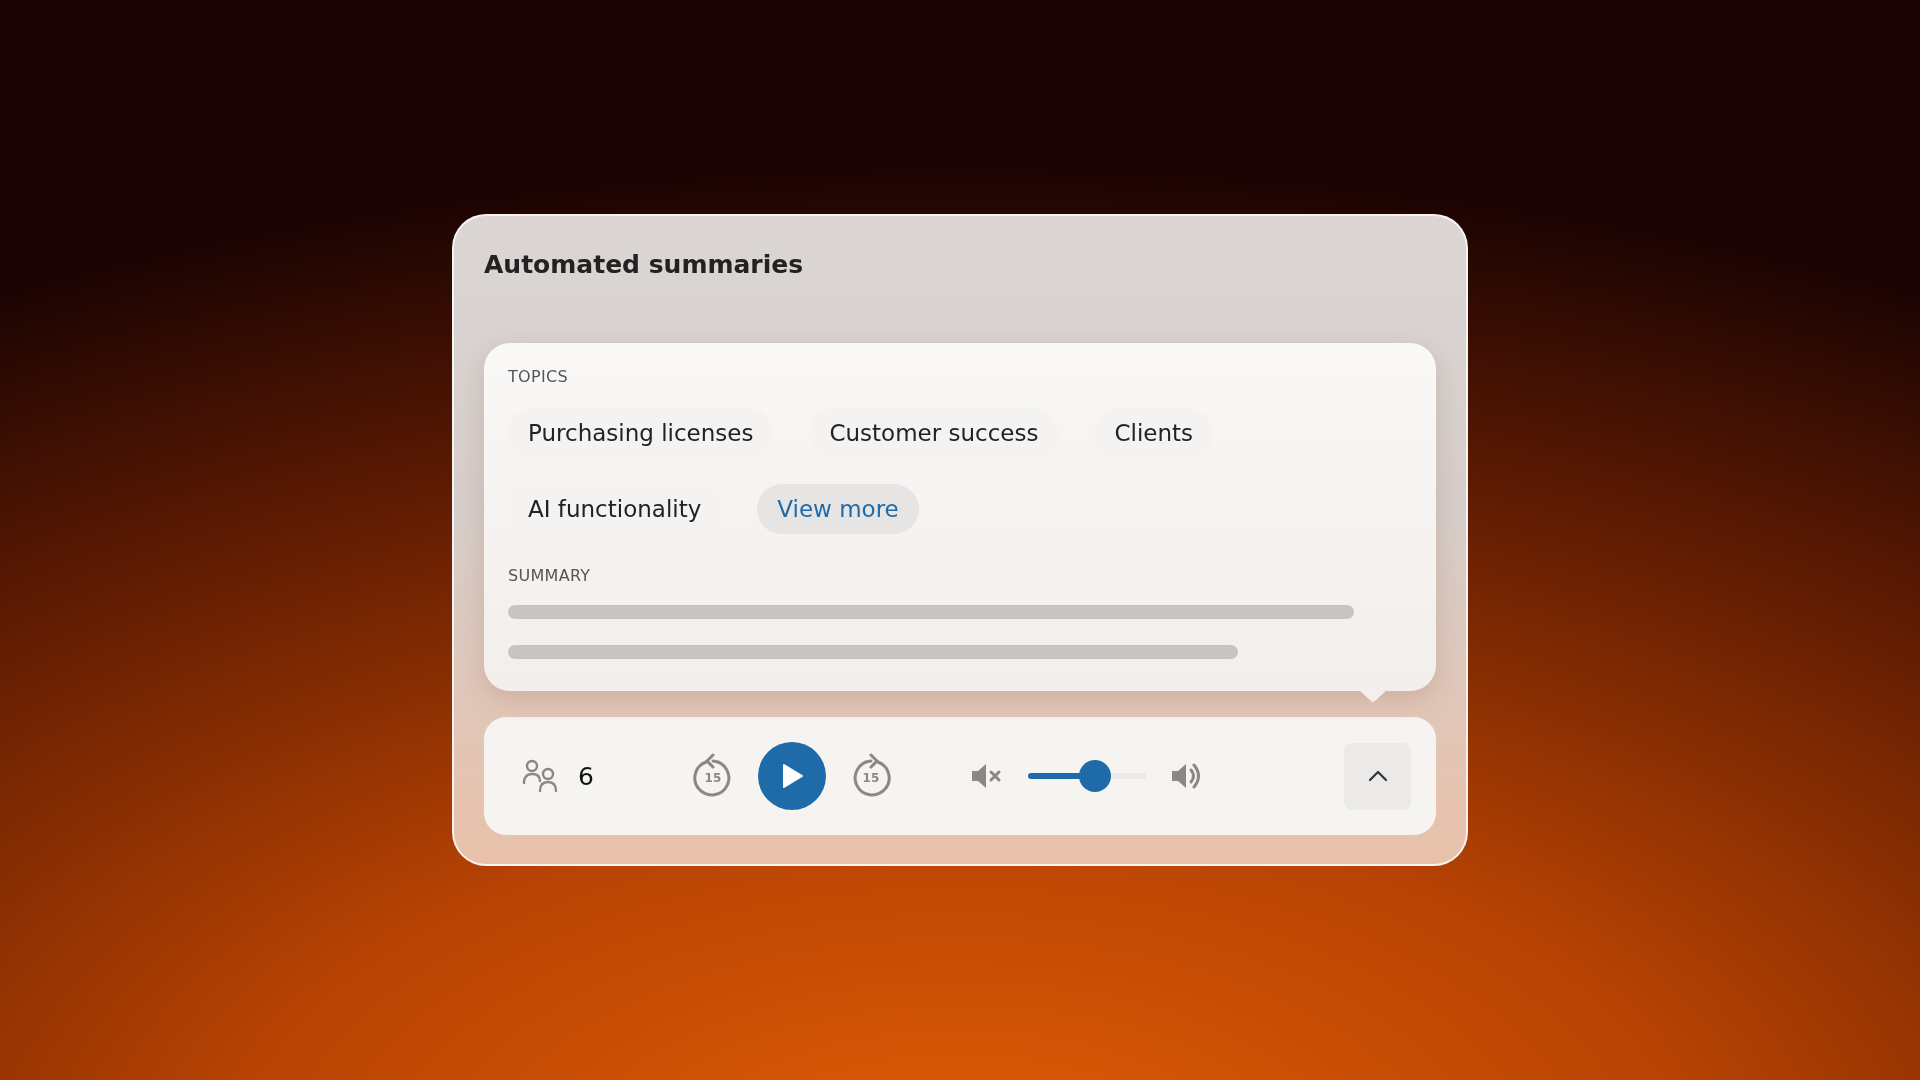 The image size is (1920, 1080). I want to click on people-icon, so click(541, 776).